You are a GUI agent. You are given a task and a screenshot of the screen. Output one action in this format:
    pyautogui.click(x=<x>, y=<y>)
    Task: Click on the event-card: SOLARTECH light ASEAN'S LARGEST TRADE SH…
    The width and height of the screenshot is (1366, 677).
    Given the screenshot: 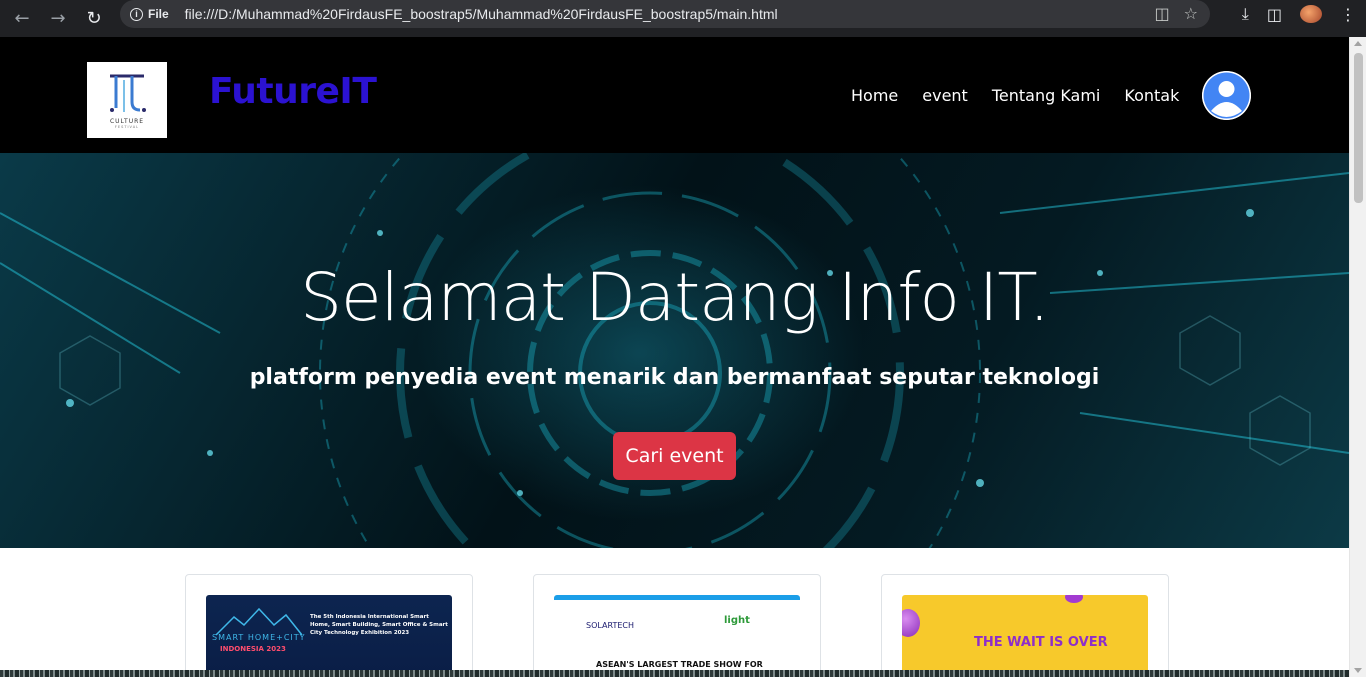 What is the action you would take?
    pyautogui.click(x=677, y=625)
    